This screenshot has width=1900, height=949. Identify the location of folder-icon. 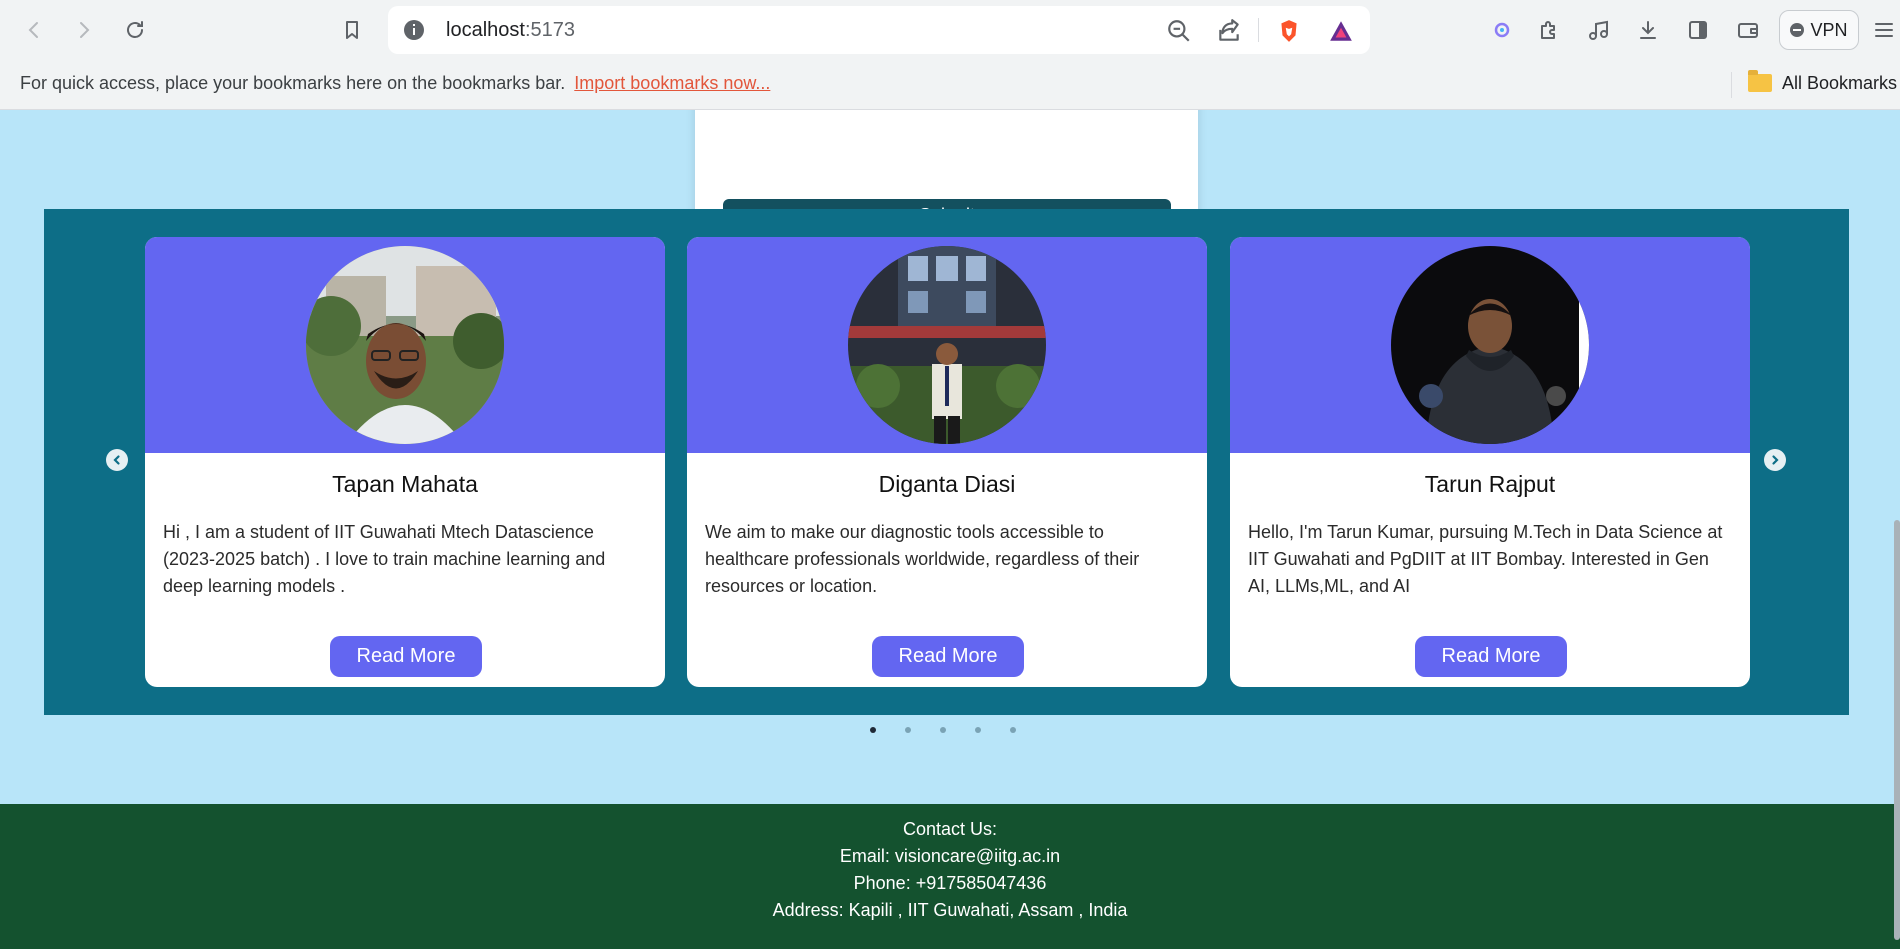
(1760, 81).